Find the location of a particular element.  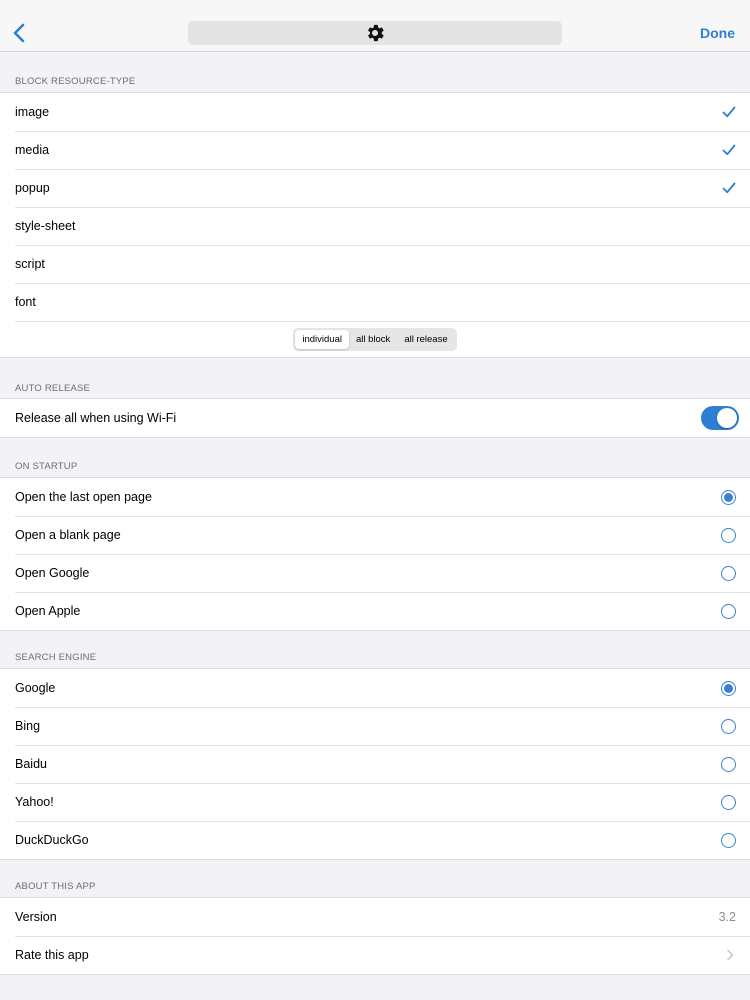

row-label: media is located at coordinates (32, 150).